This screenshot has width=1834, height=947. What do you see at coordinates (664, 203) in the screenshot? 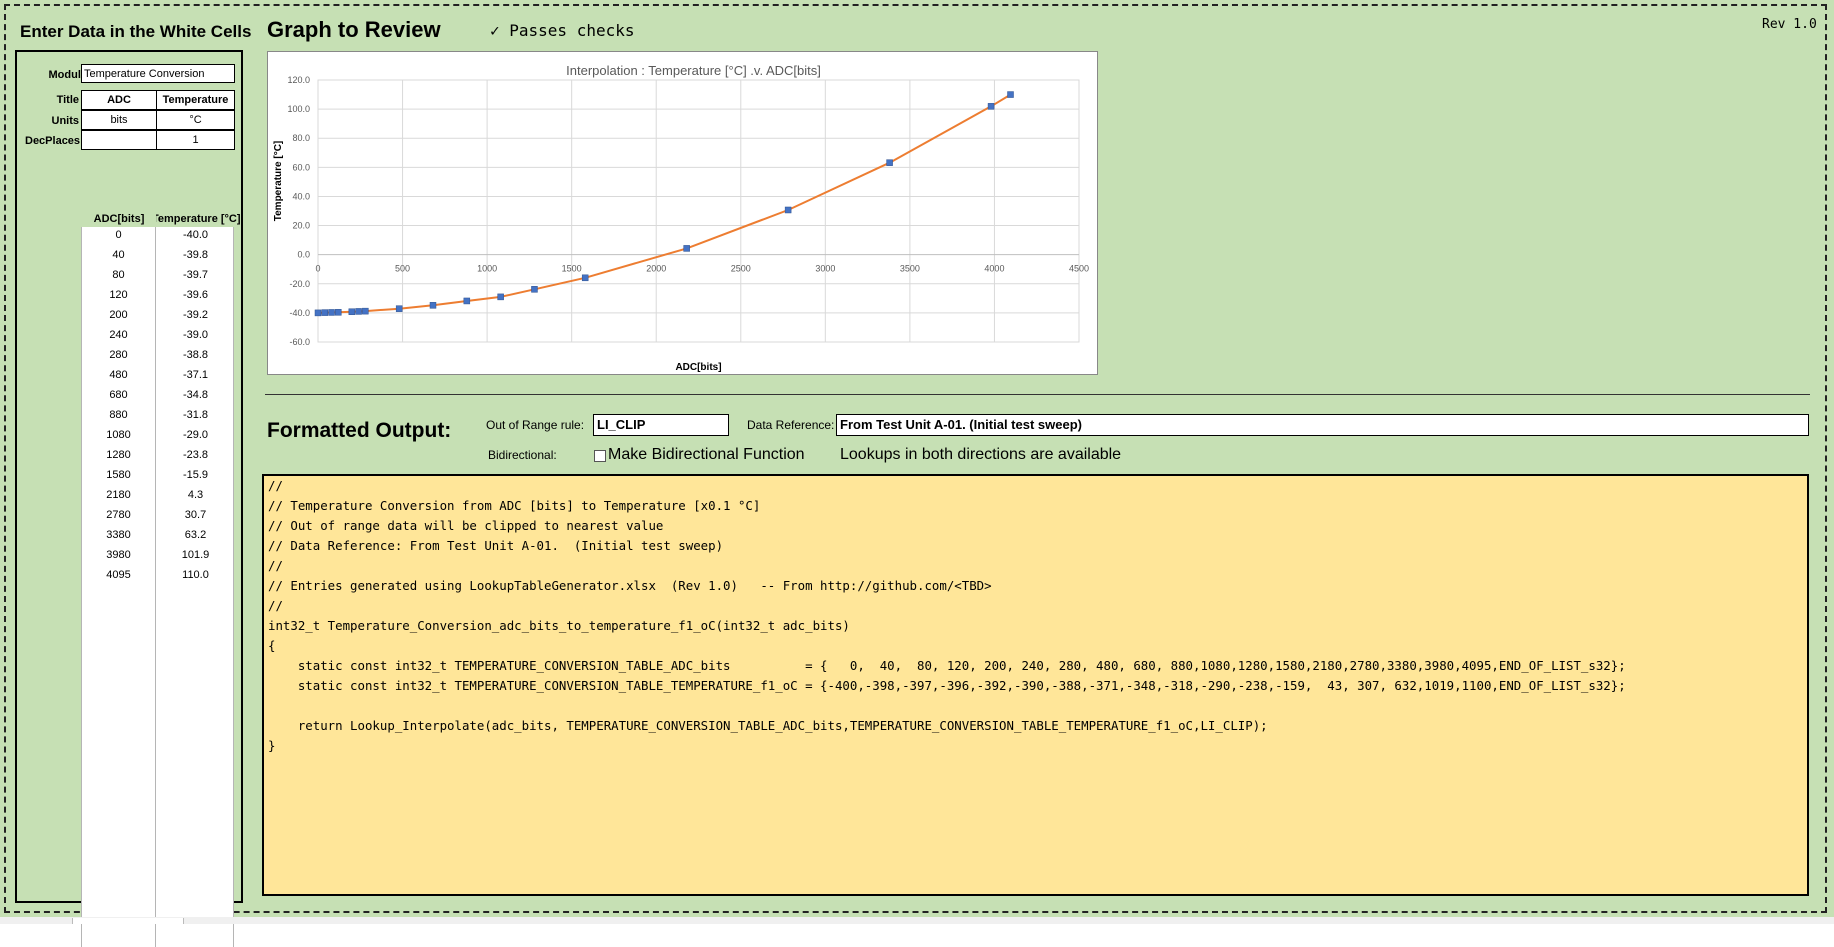
I see `series-line` at bounding box center [664, 203].